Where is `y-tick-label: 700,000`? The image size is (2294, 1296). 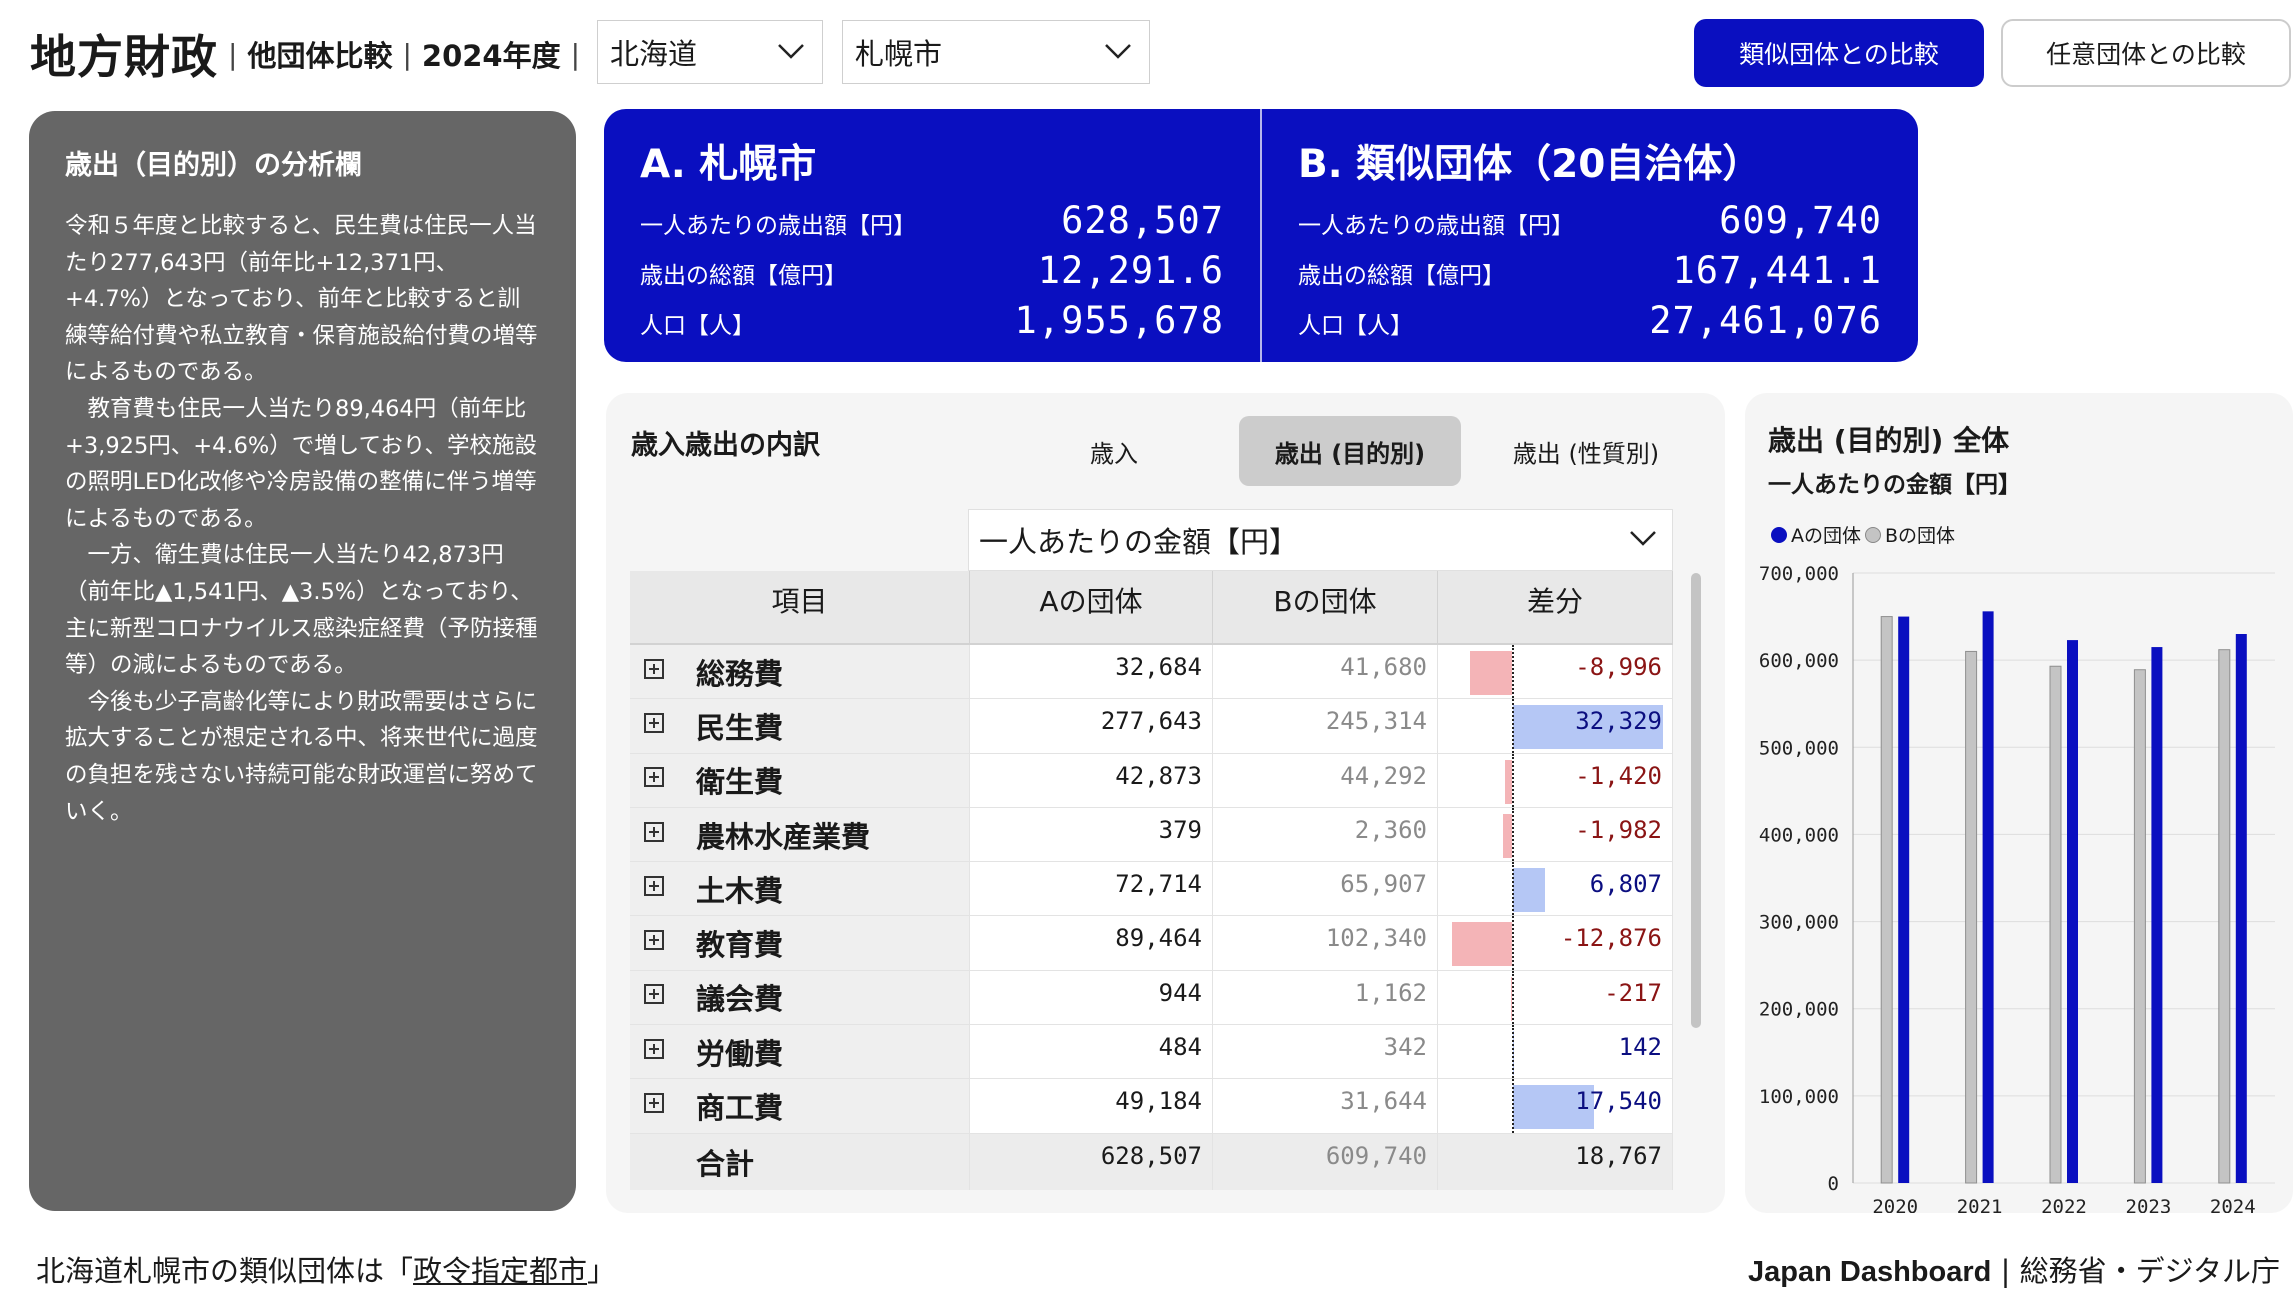
y-tick-label: 700,000 is located at coordinates (1799, 574).